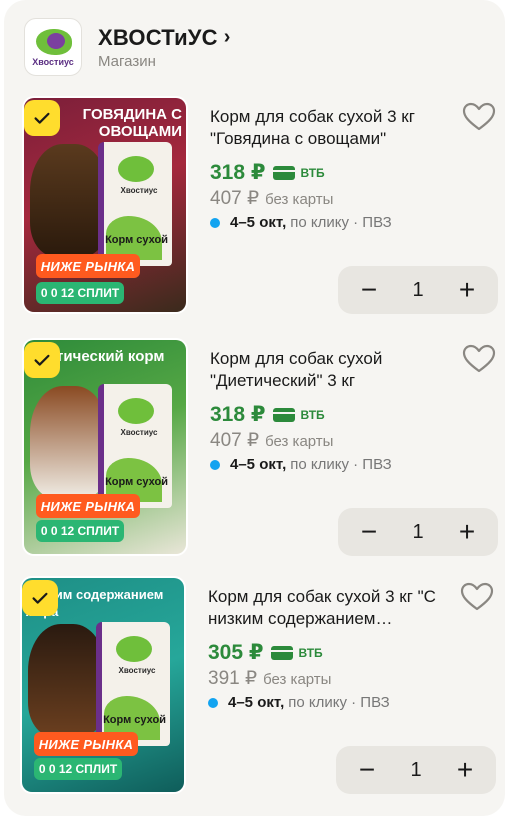 Image resolution: width=509 pixels, height=820 pixels. I want to click on shop-logo: Хвостиус, so click(53, 47).